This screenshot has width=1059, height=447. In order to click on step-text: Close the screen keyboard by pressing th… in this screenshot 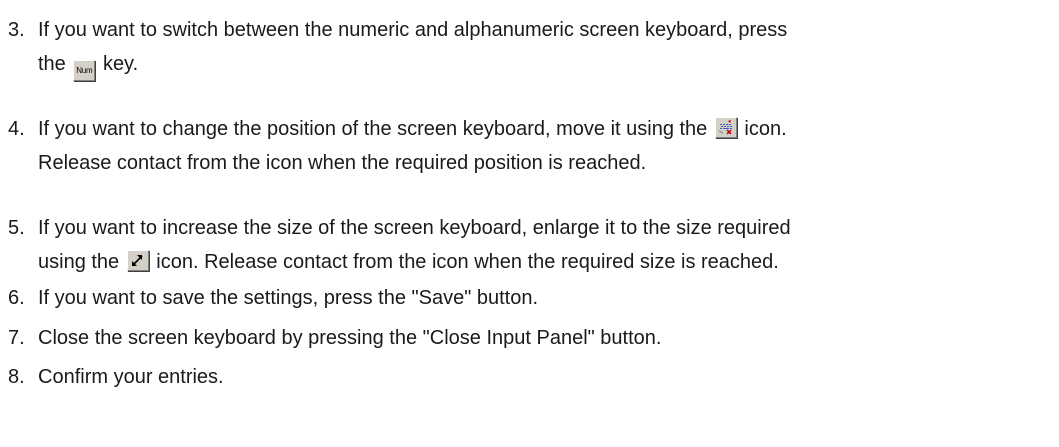, I will do `click(350, 338)`.